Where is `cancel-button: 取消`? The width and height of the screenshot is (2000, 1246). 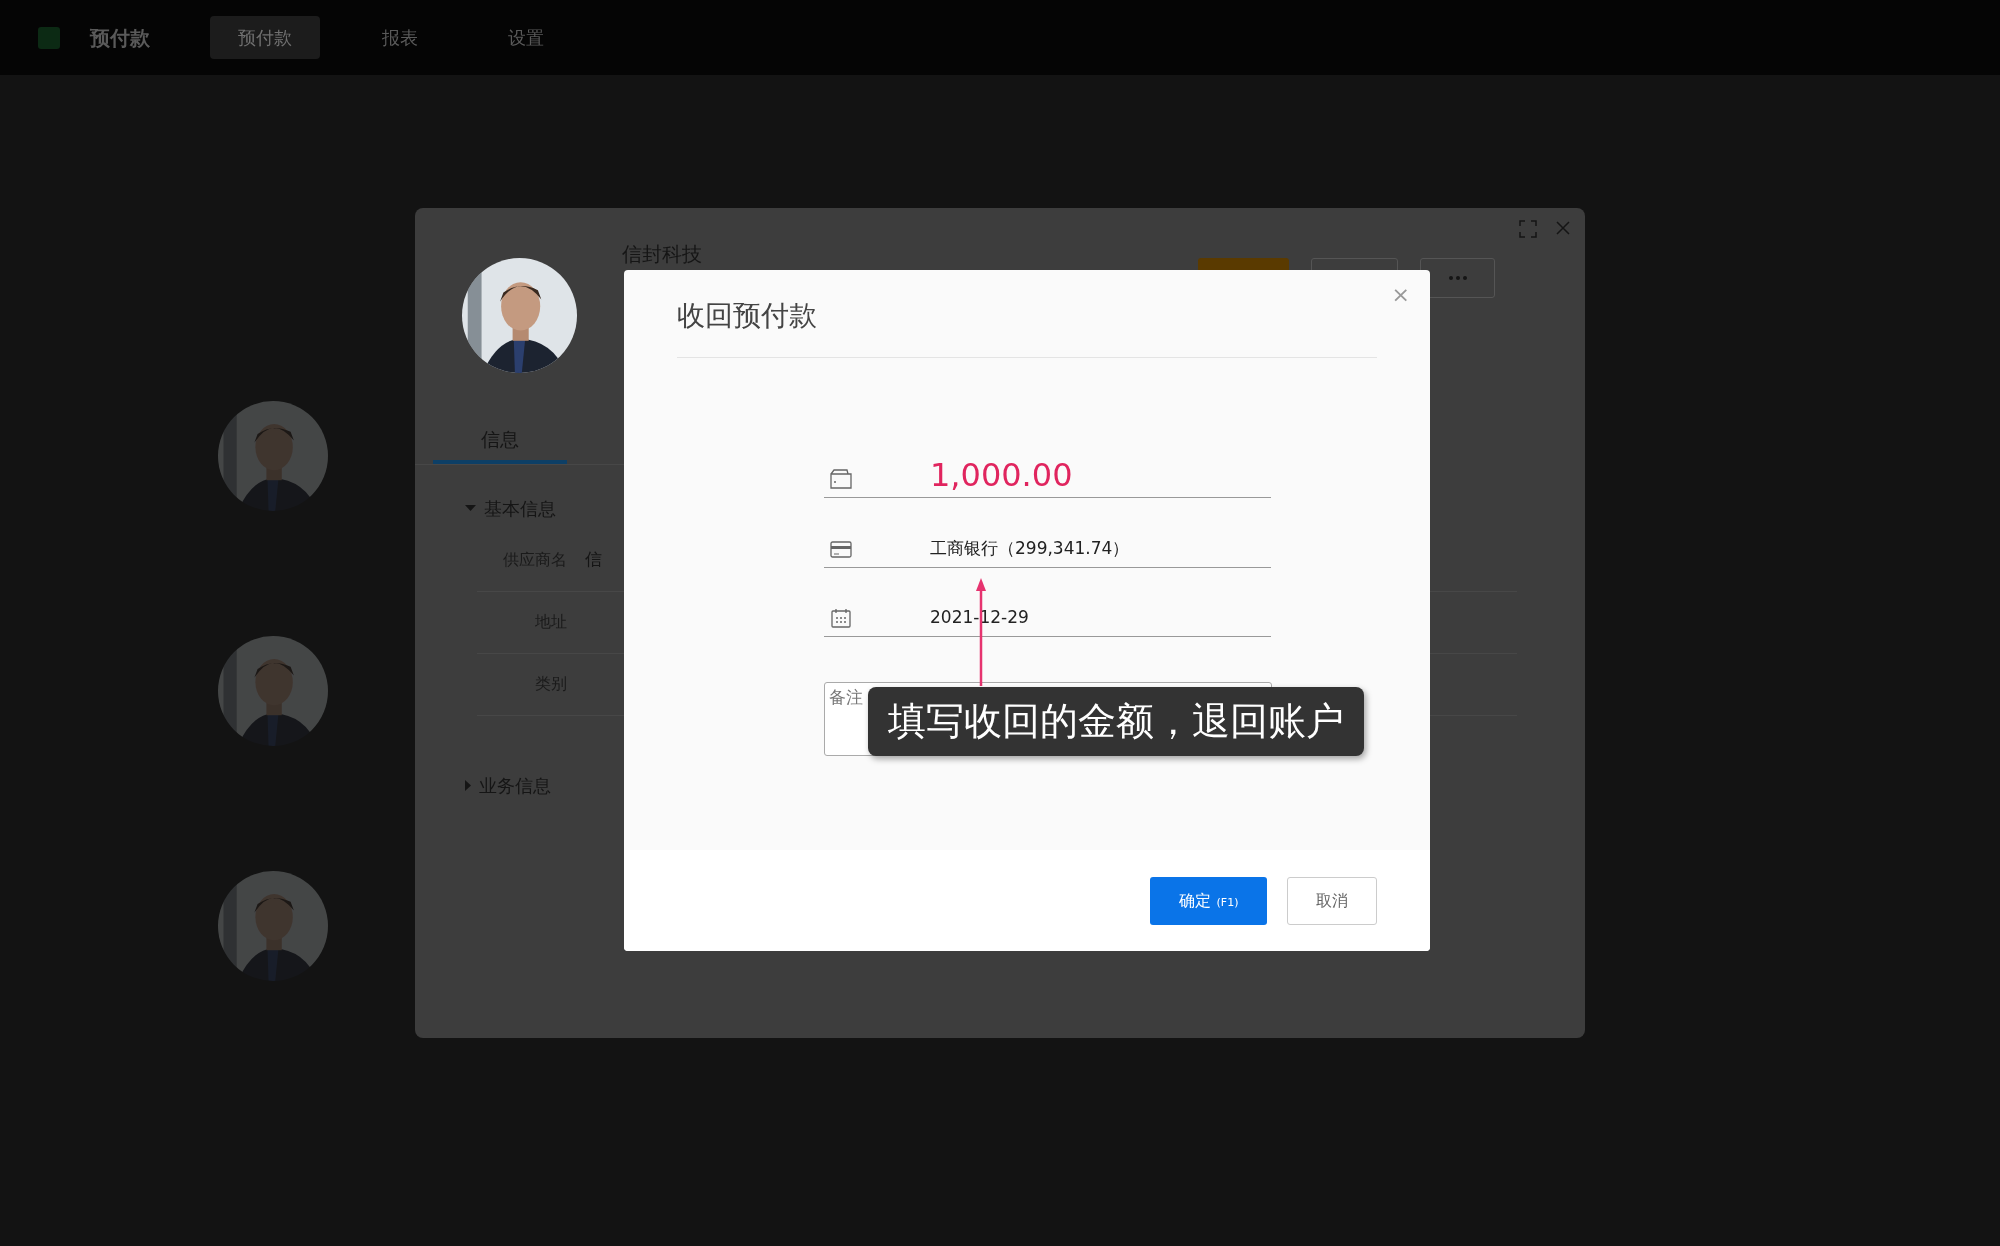
cancel-button: 取消 is located at coordinates (1332, 900).